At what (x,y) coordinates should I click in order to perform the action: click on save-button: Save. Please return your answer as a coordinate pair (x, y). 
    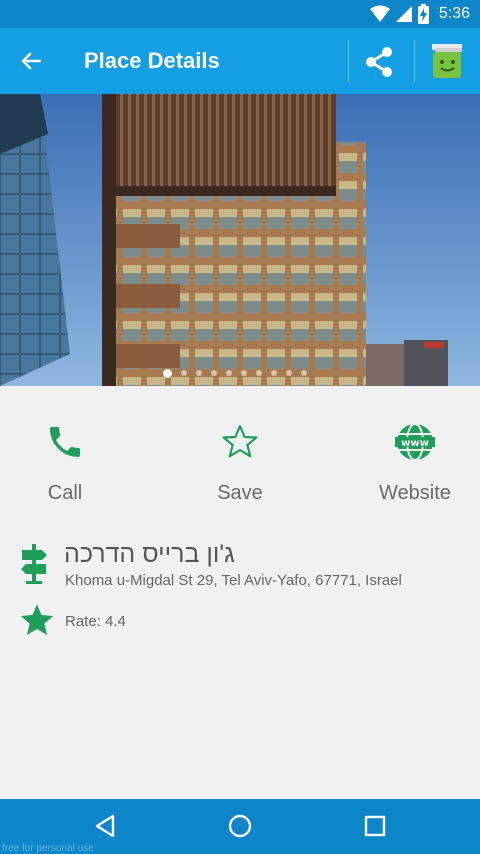
    Looking at the image, I should click on (240, 462).